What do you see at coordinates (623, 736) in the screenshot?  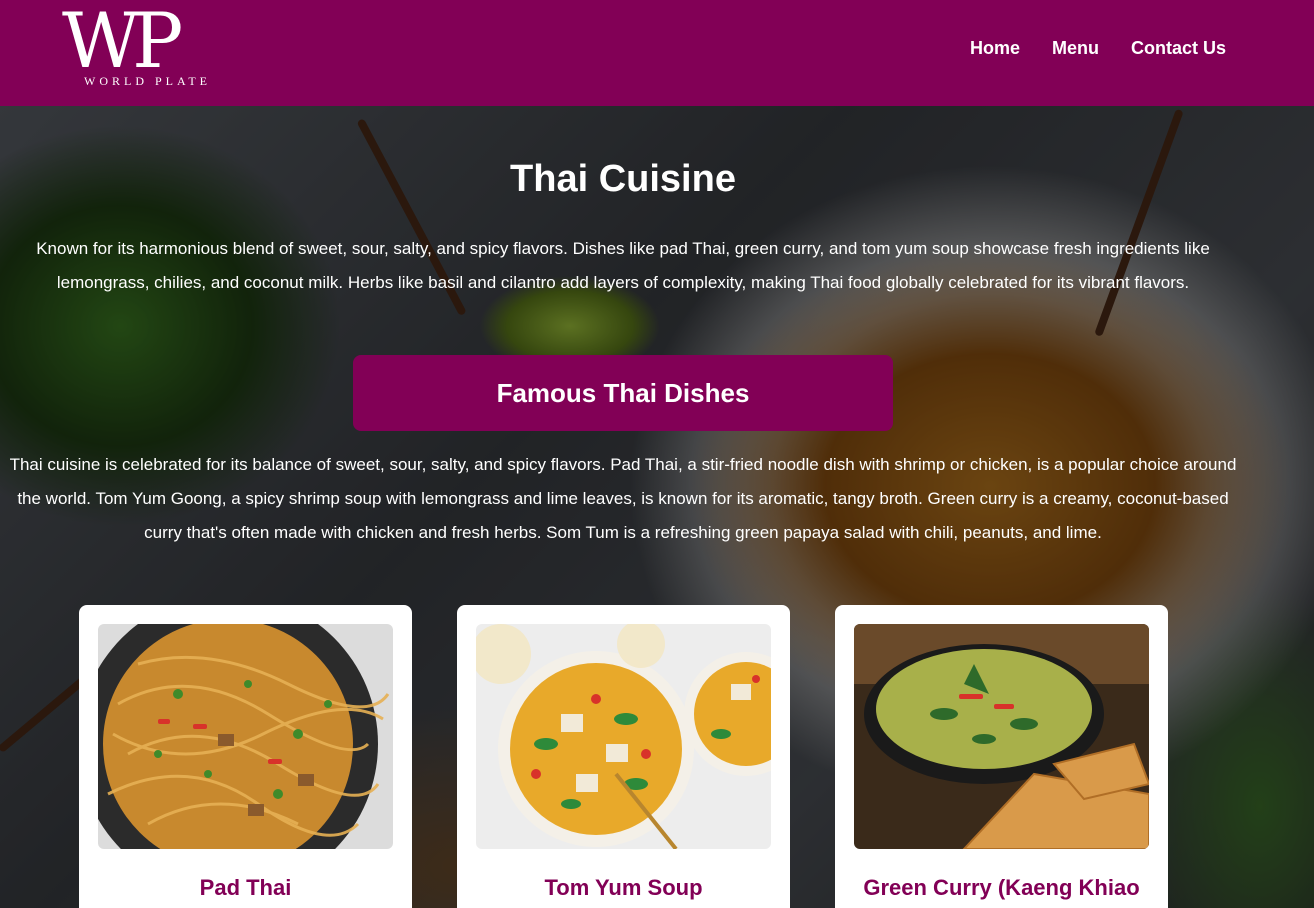 I see `tom-yum-image` at bounding box center [623, 736].